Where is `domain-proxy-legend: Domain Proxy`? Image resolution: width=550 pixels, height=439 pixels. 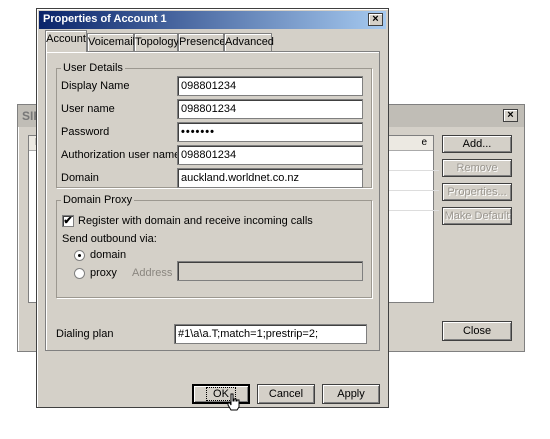 domain-proxy-legend: Domain Proxy is located at coordinates (98, 200).